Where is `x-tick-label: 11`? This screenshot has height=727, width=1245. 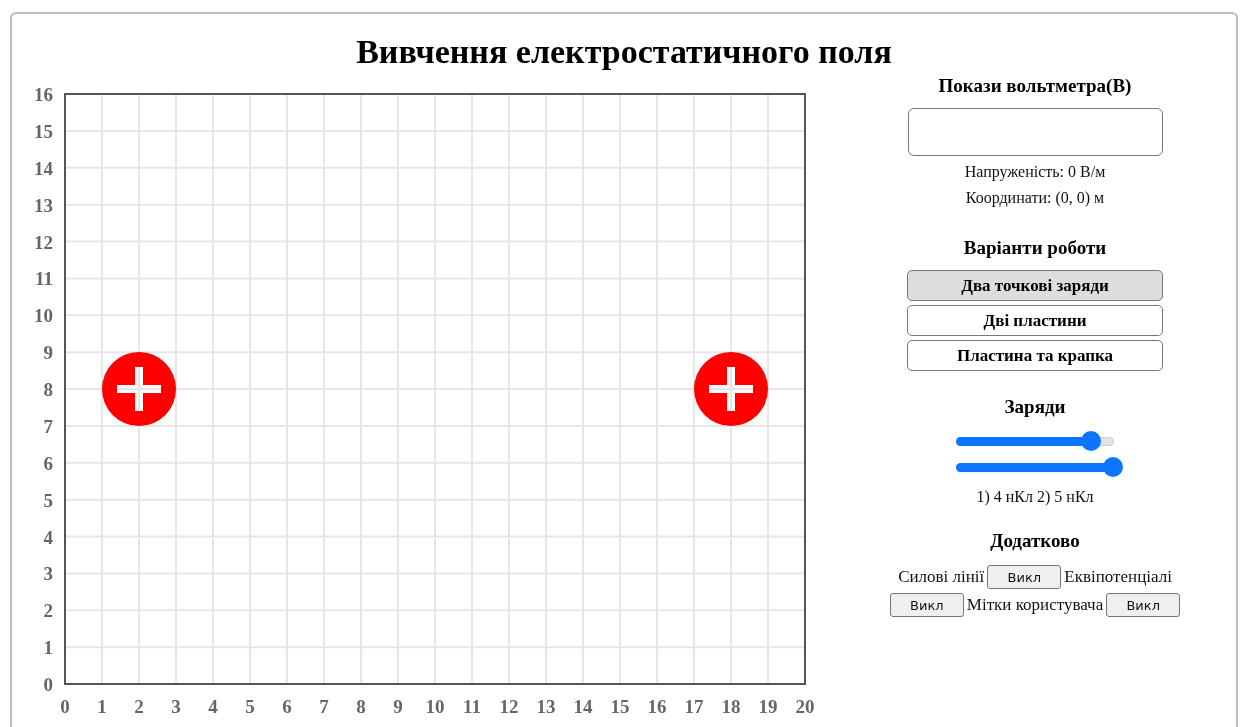 x-tick-label: 11 is located at coordinates (472, 706).